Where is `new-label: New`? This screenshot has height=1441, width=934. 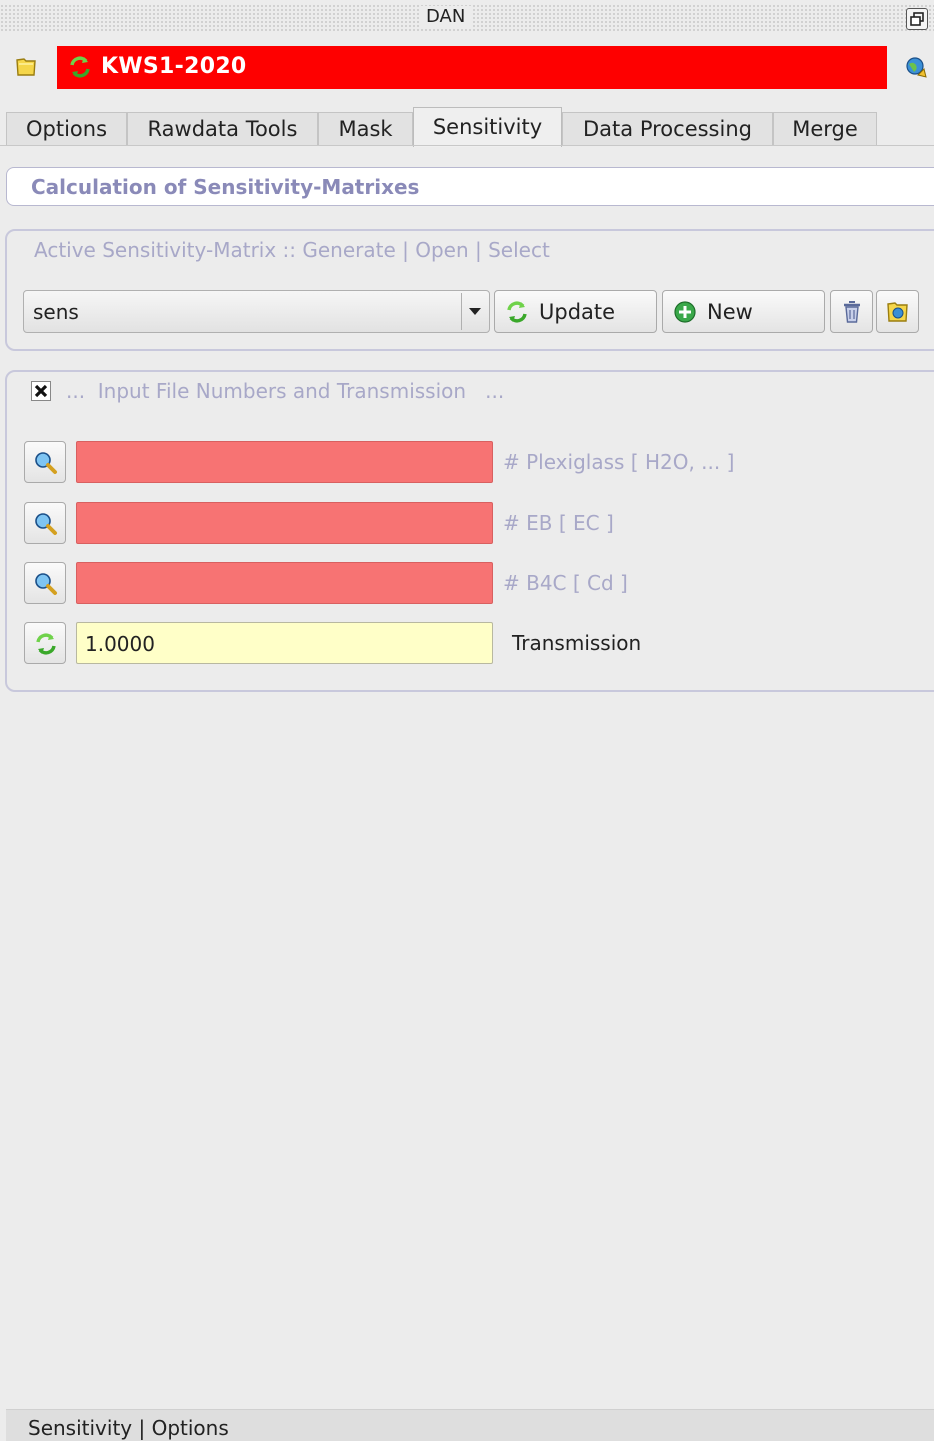
new-label: New is located at coordinates (730, 312).